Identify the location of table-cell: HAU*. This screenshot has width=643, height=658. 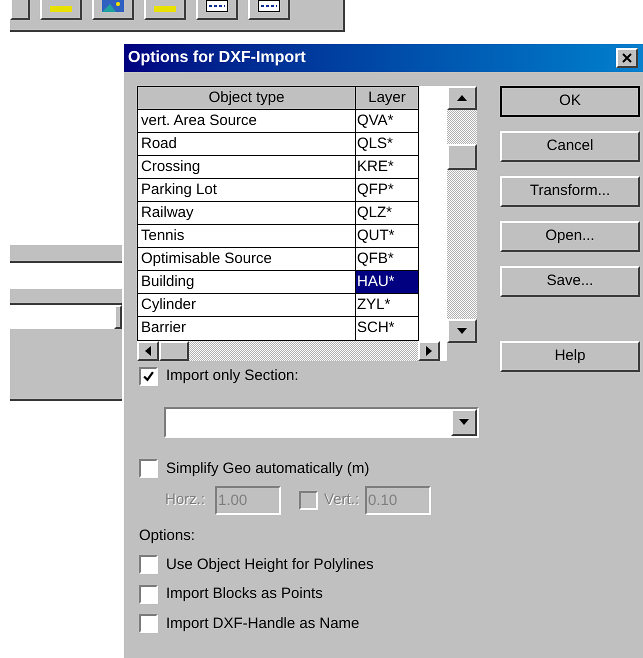
(387, 282).